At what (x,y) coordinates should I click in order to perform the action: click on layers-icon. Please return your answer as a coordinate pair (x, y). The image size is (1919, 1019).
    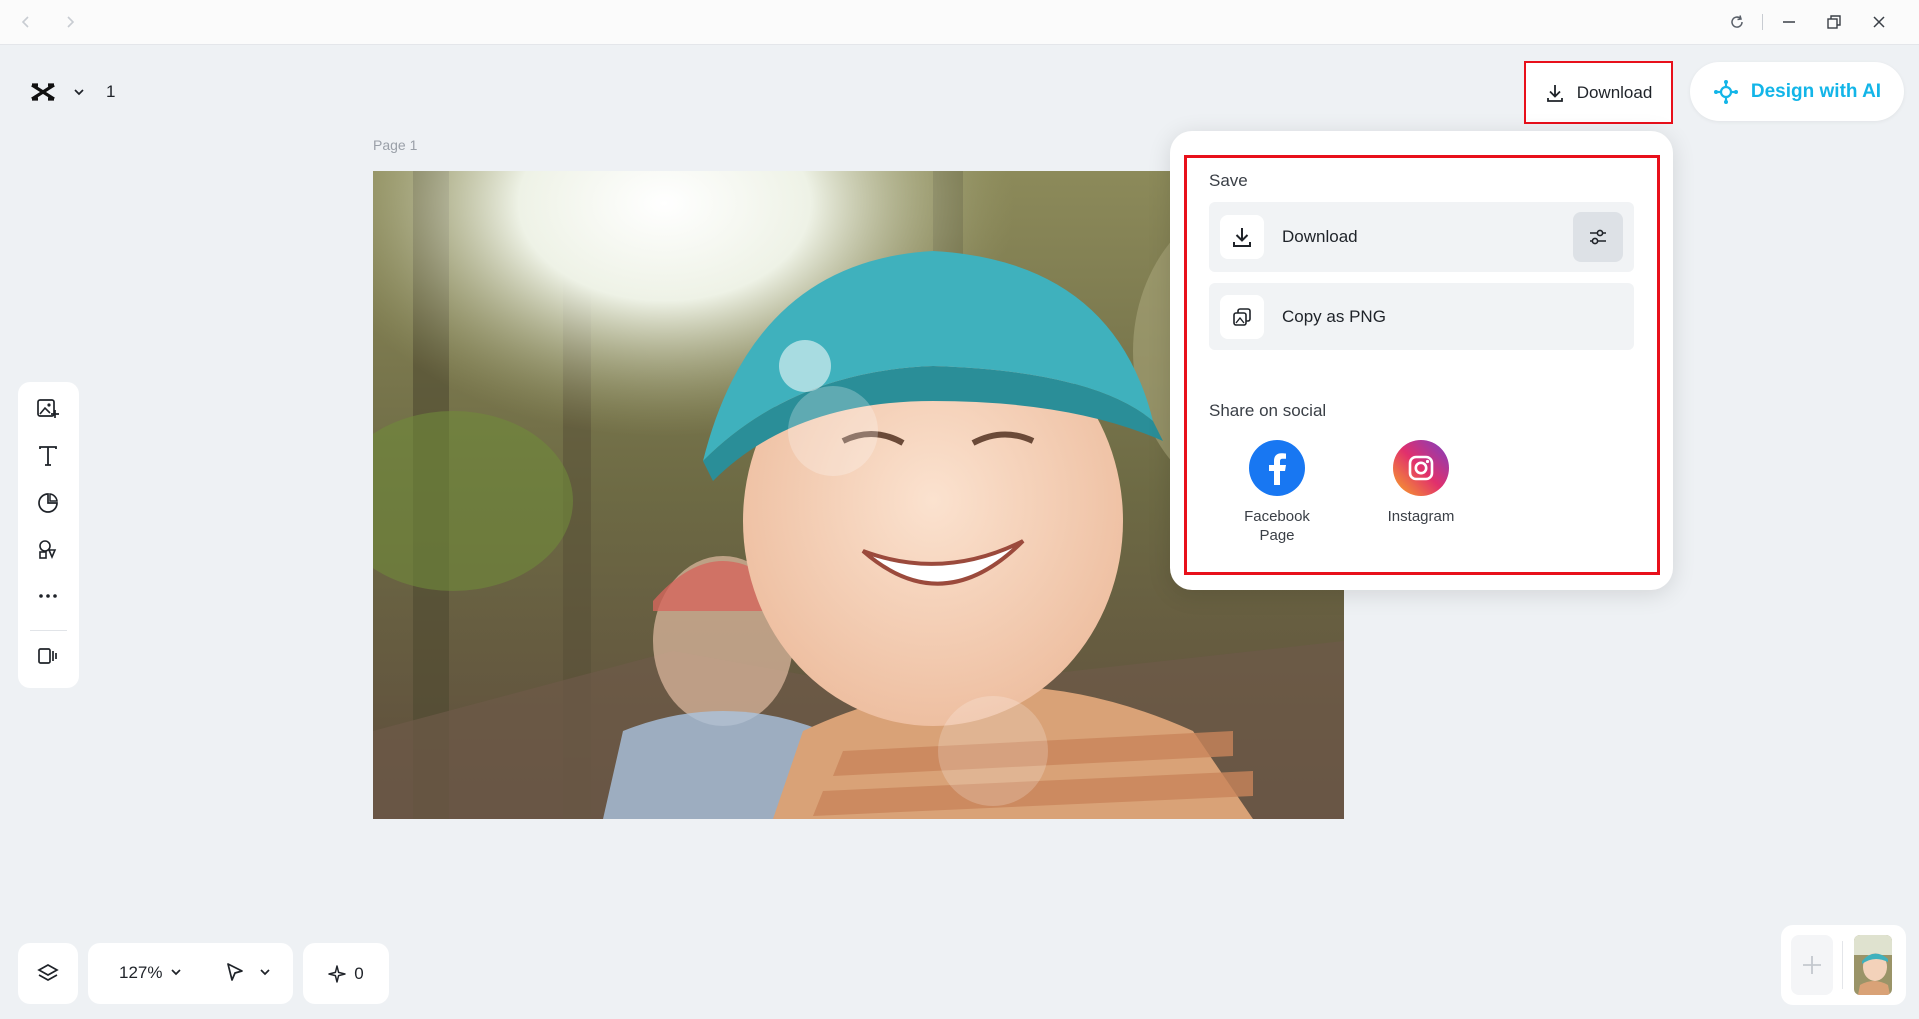
    Looking at the image, I should click on (48, 974).